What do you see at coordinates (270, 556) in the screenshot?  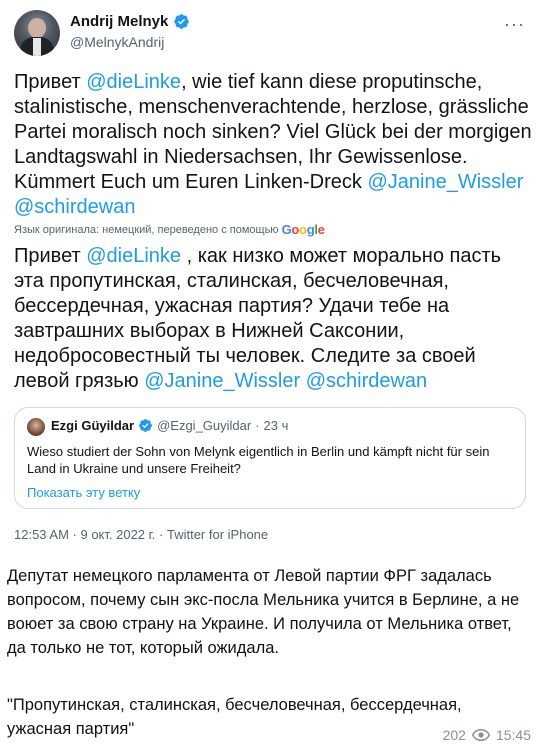 I see `divider` at bounding box center [270, 556].